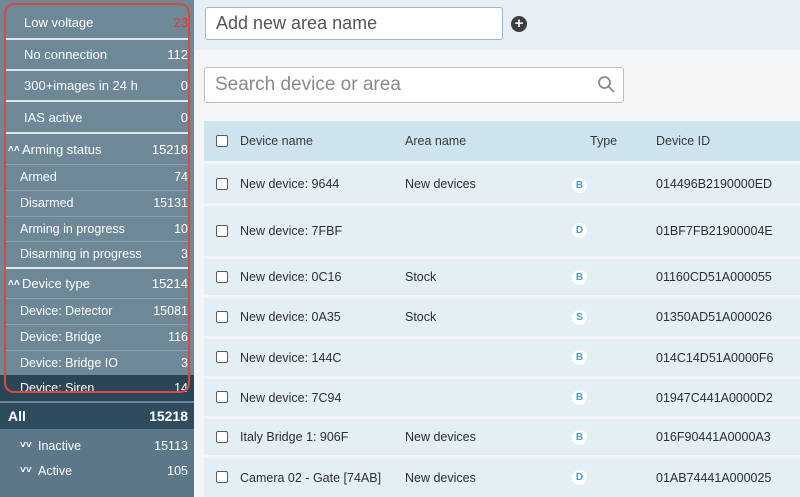 The height and width of the screenshot is (497, 800). I want to click on filter-arming-in-progress: Arming in progress 10, so click(97, 228).